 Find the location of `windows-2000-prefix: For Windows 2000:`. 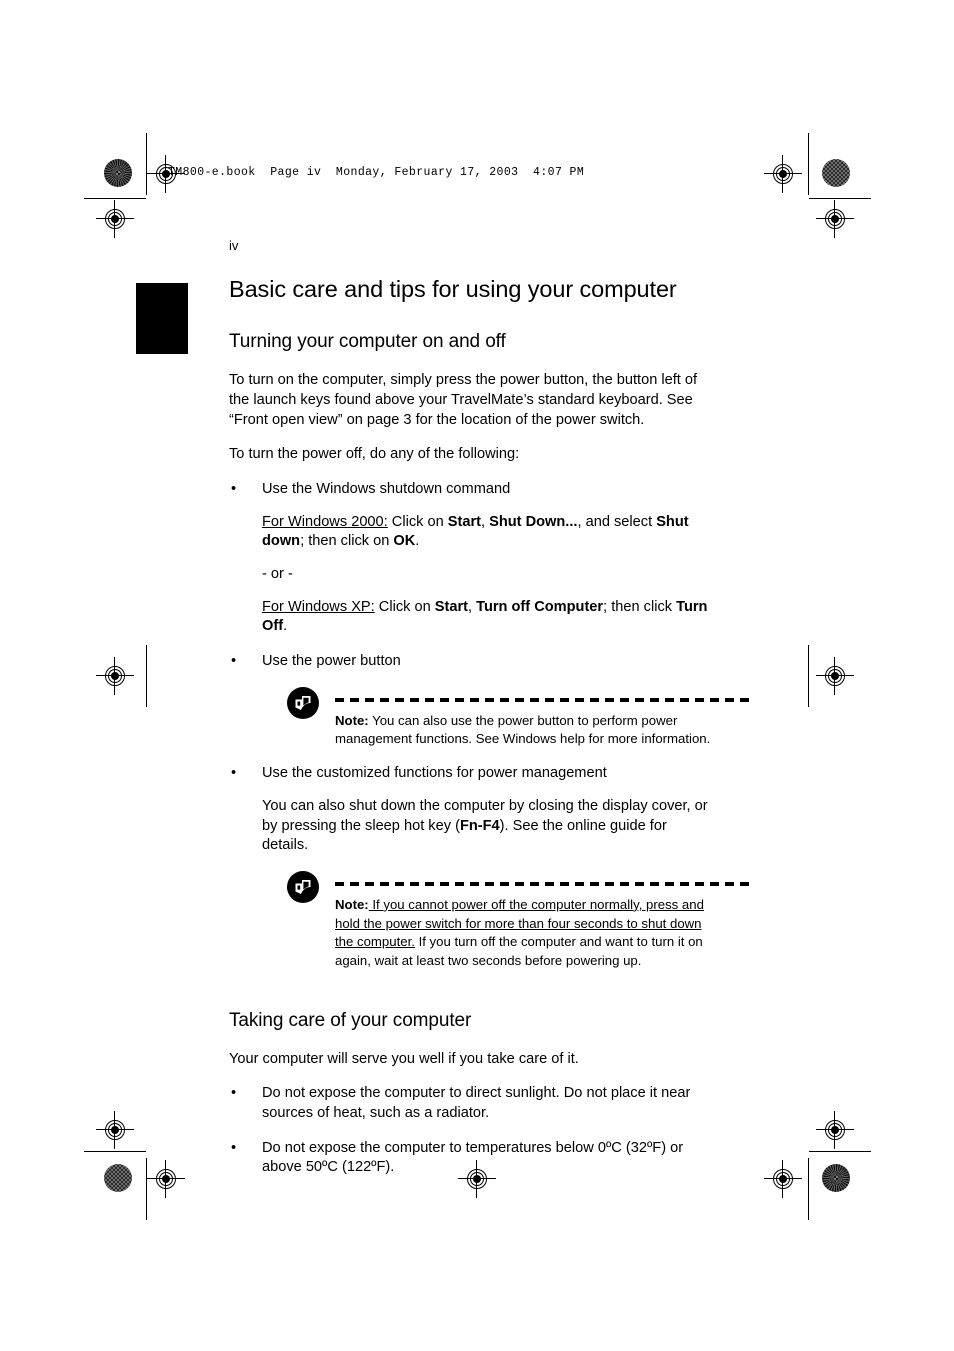

windows-2000-prefix: For Windows 2000: is located at coordinates (325, 521).